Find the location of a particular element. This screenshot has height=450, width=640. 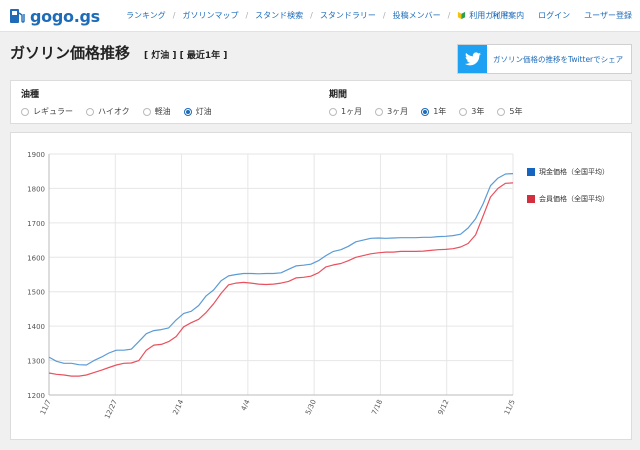

legend-member: 会員価格（全国平均） is located at coordinates (568, 199).